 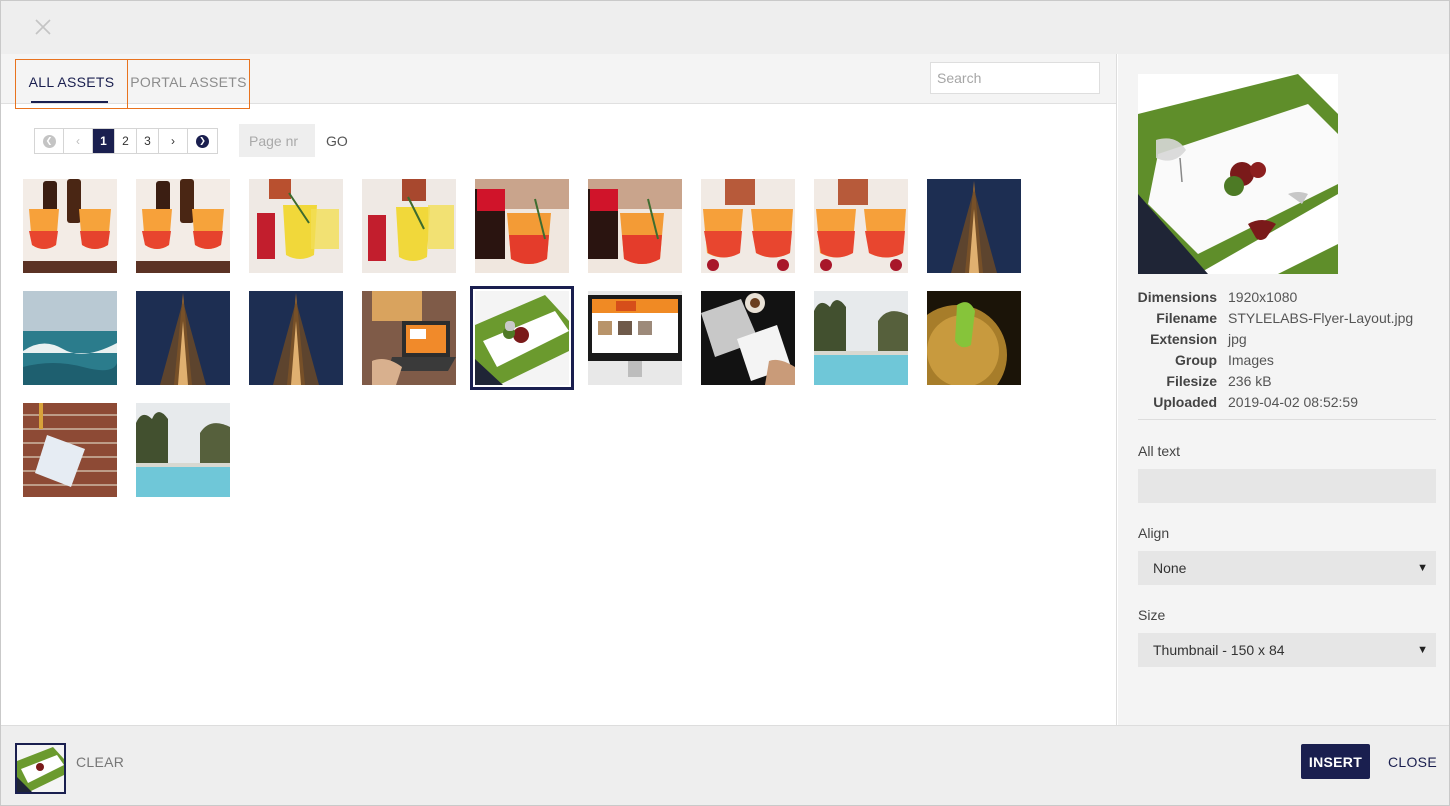 I want to click on selected-asset-thumbnail, so click(x=40, y=768).